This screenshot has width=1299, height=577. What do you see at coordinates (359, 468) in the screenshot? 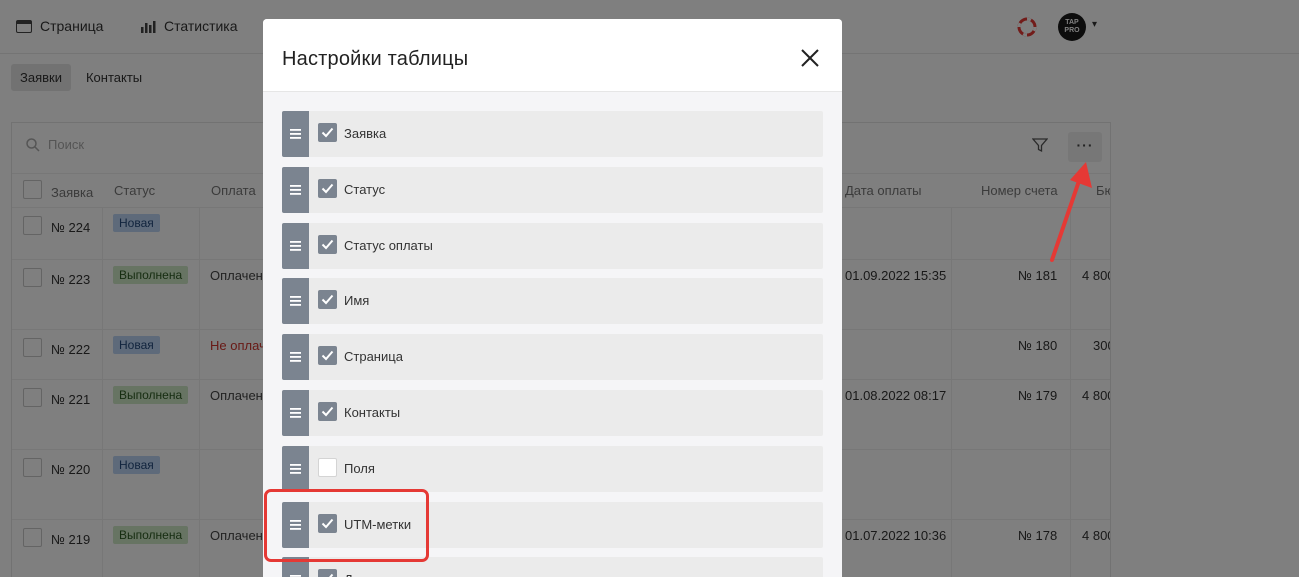
I see `column-setting-label: Поля` at bounding box center [359, 468].